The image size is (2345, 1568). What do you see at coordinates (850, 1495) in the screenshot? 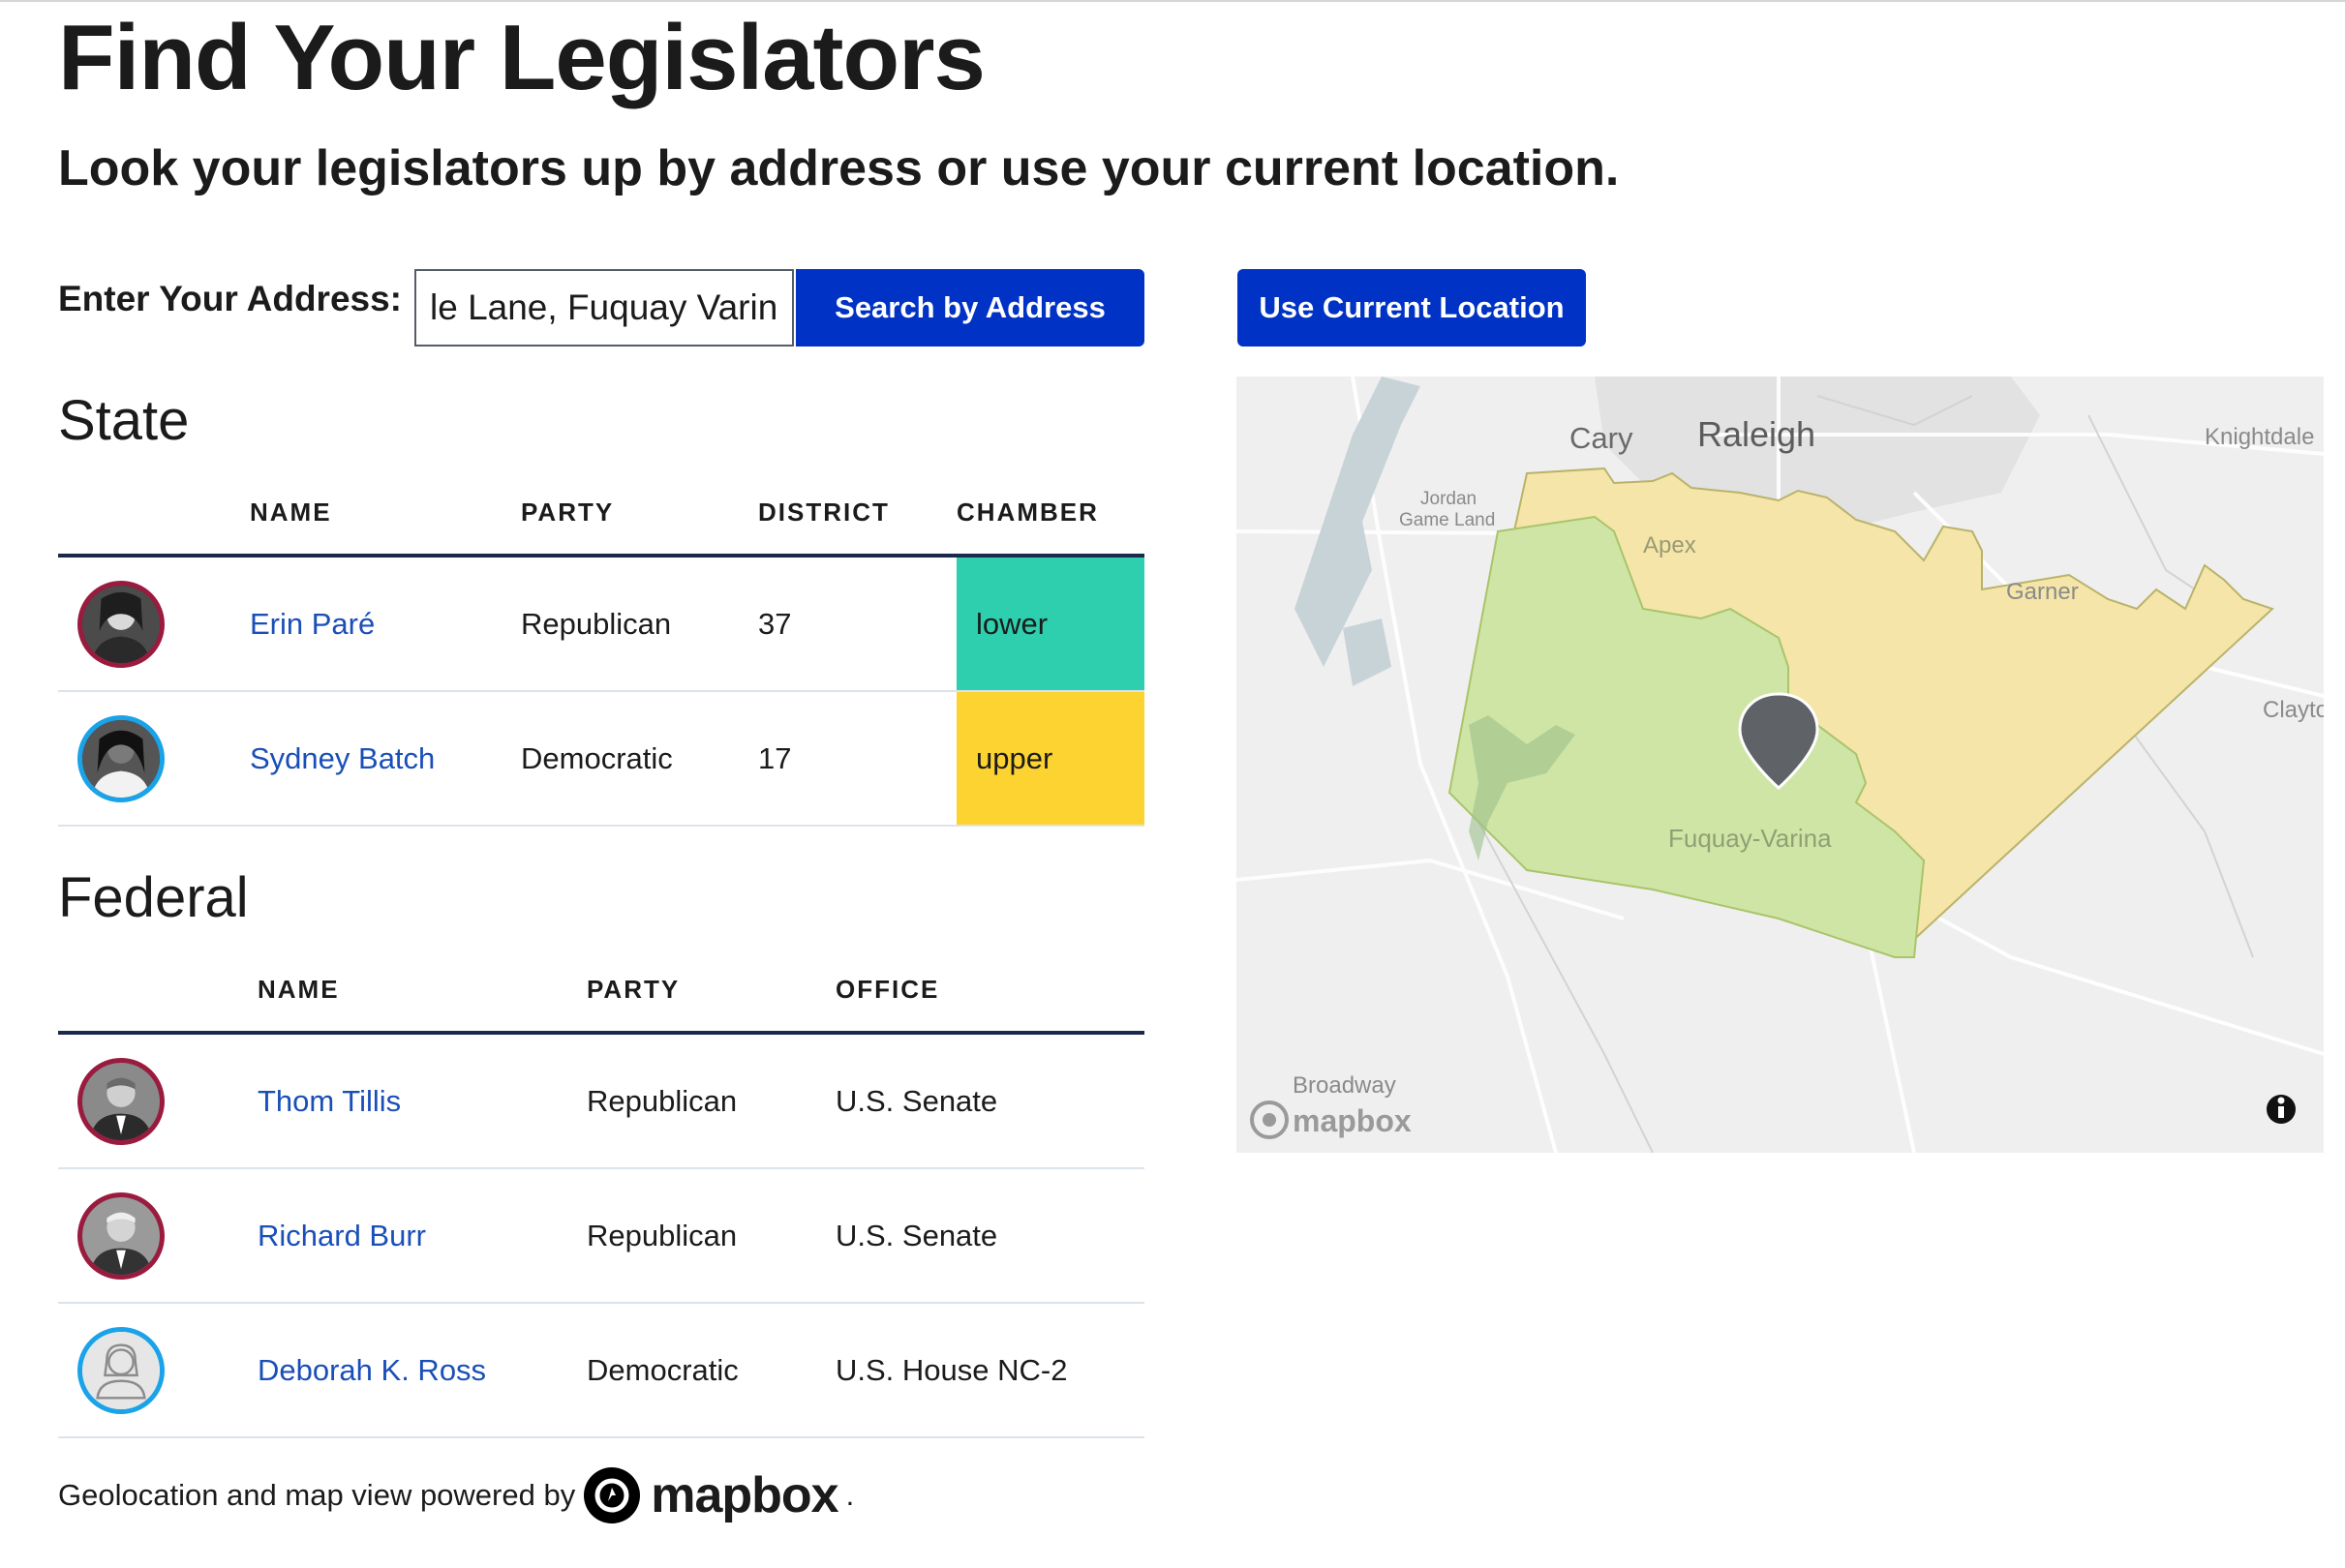
I see `footer-period: .` at bounding box center [850, 1495].